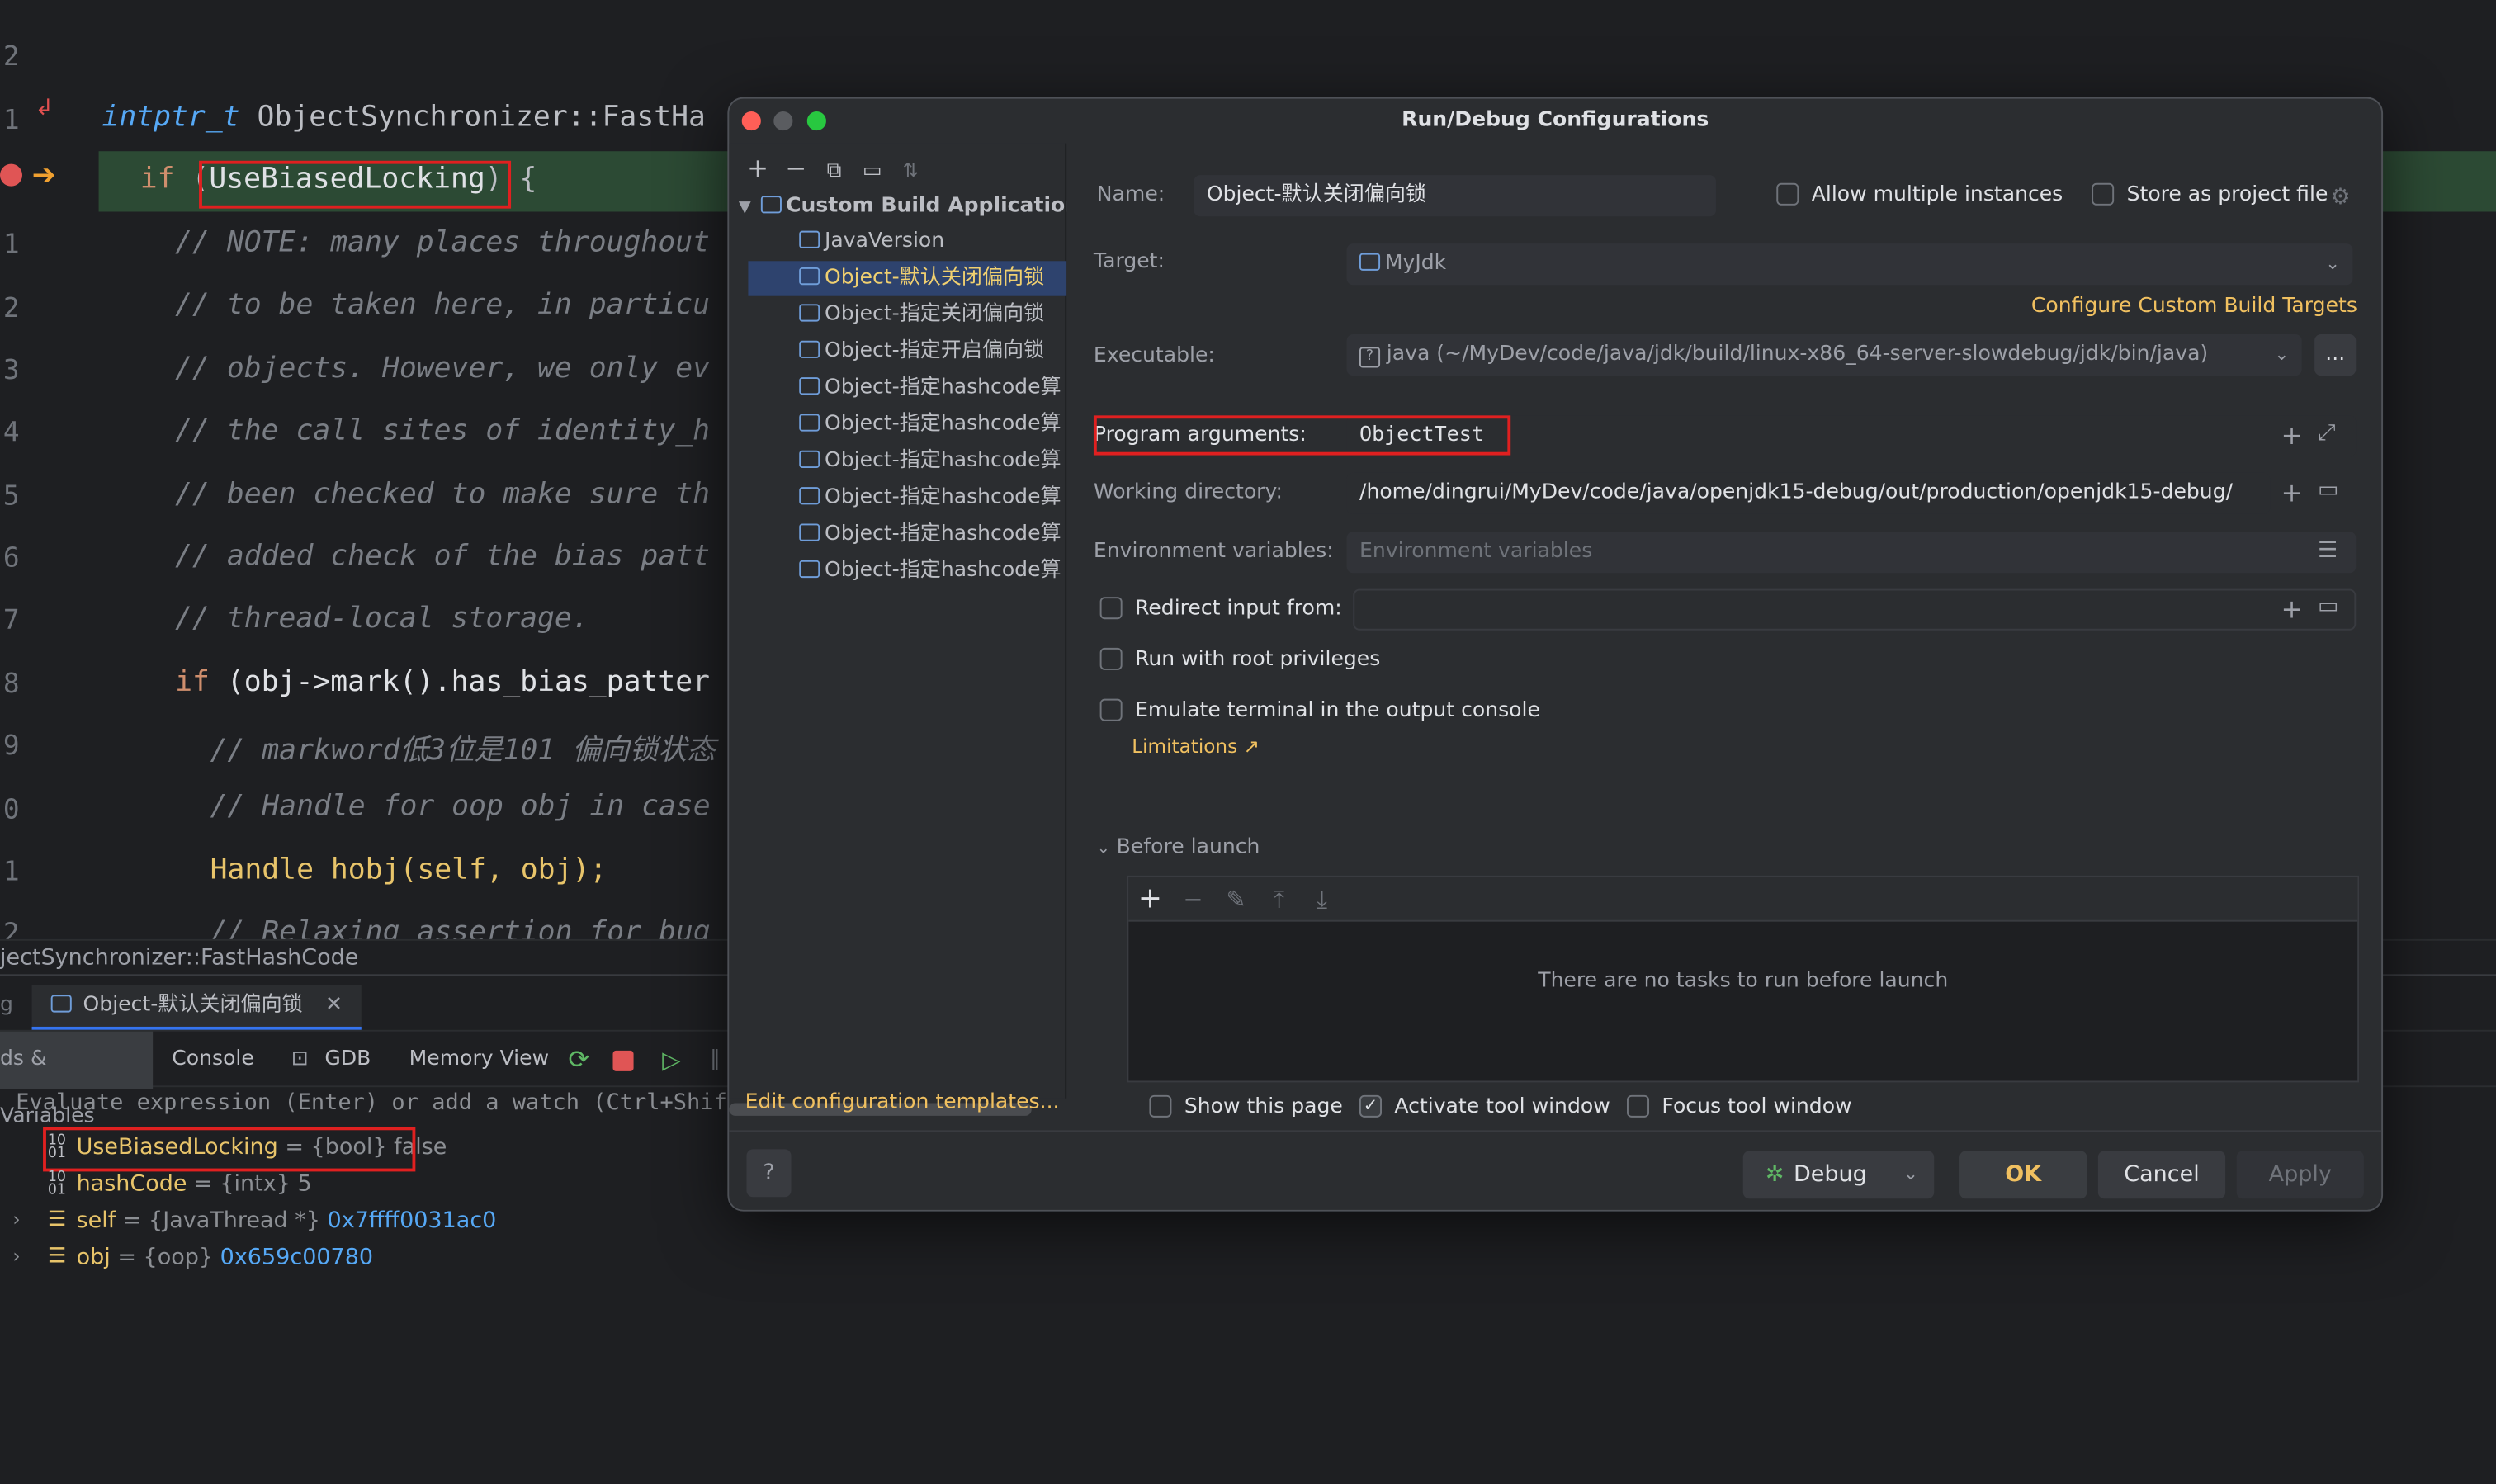 The image size is (2496, 1484). I want to click on override-arrow-icon: ↲, so click(44, 108).